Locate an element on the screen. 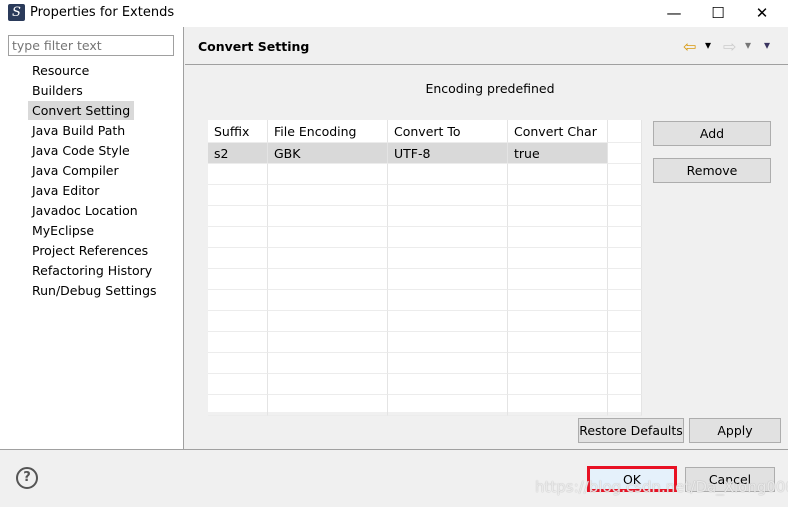 This screenshot has width=788, height=507. filter-input is located at coordinates (91, 45).